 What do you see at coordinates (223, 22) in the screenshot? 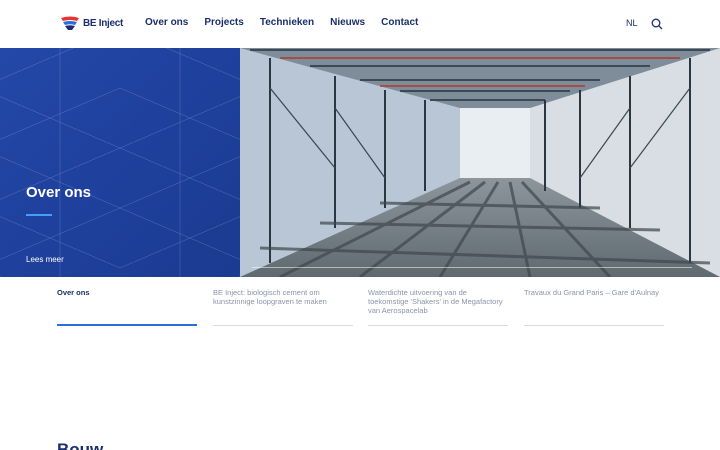
I see `nav-item-projects: Projects` at bounding box center [223, 22].